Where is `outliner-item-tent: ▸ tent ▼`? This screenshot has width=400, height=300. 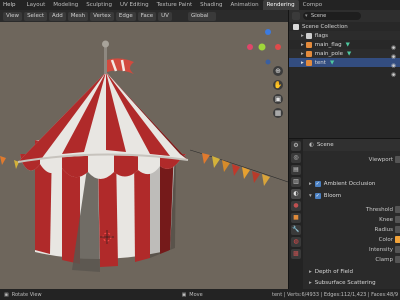 outliner-item-tent: ▸ tent ▼ is located at coordinates (344, 62).